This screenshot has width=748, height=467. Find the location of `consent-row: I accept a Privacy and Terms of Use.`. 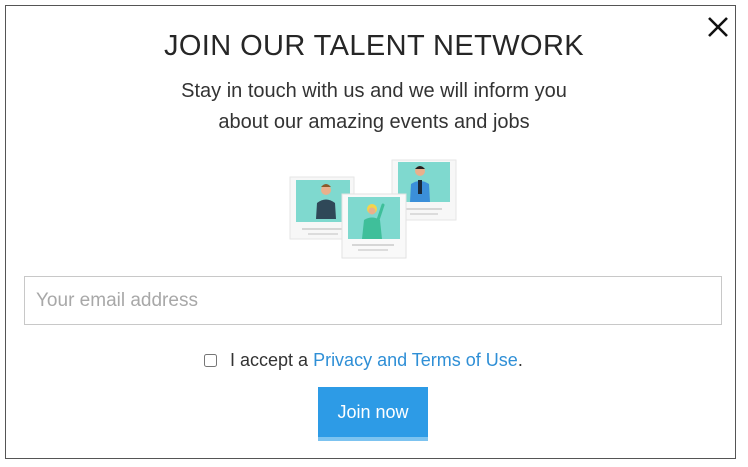

consent-row: I accept a Privacy and Terms of Use. is located at coordinates (363, 360).